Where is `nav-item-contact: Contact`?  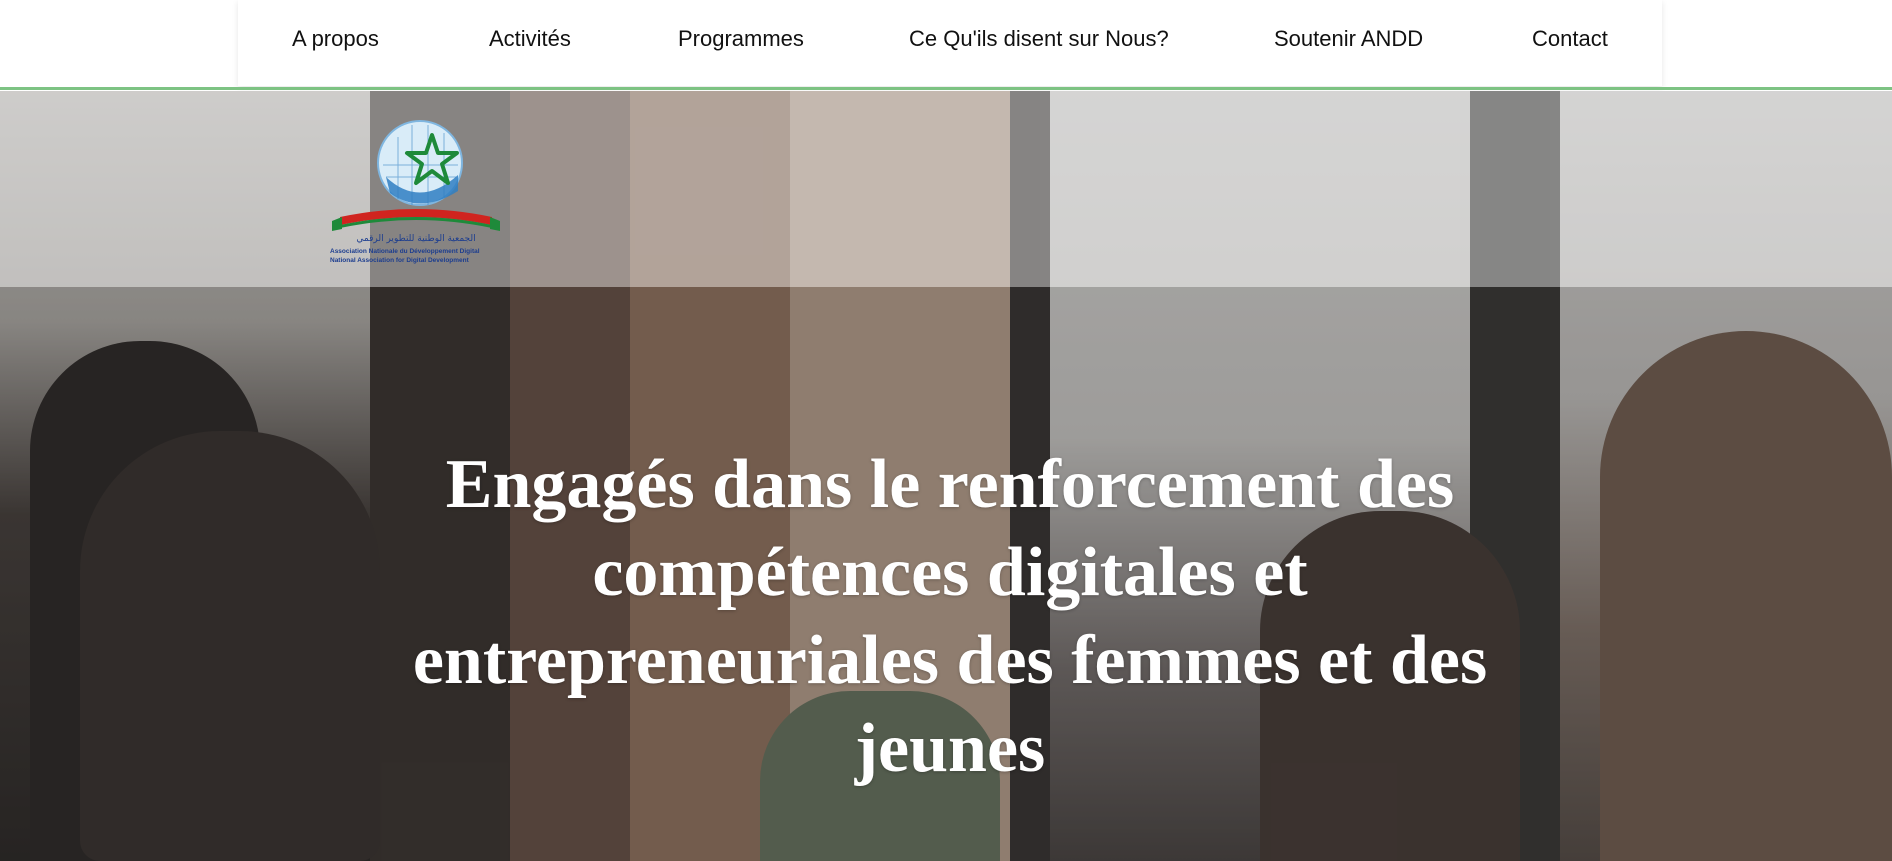
nav-item-contact: Contact is located at coordinates (1570, 39).